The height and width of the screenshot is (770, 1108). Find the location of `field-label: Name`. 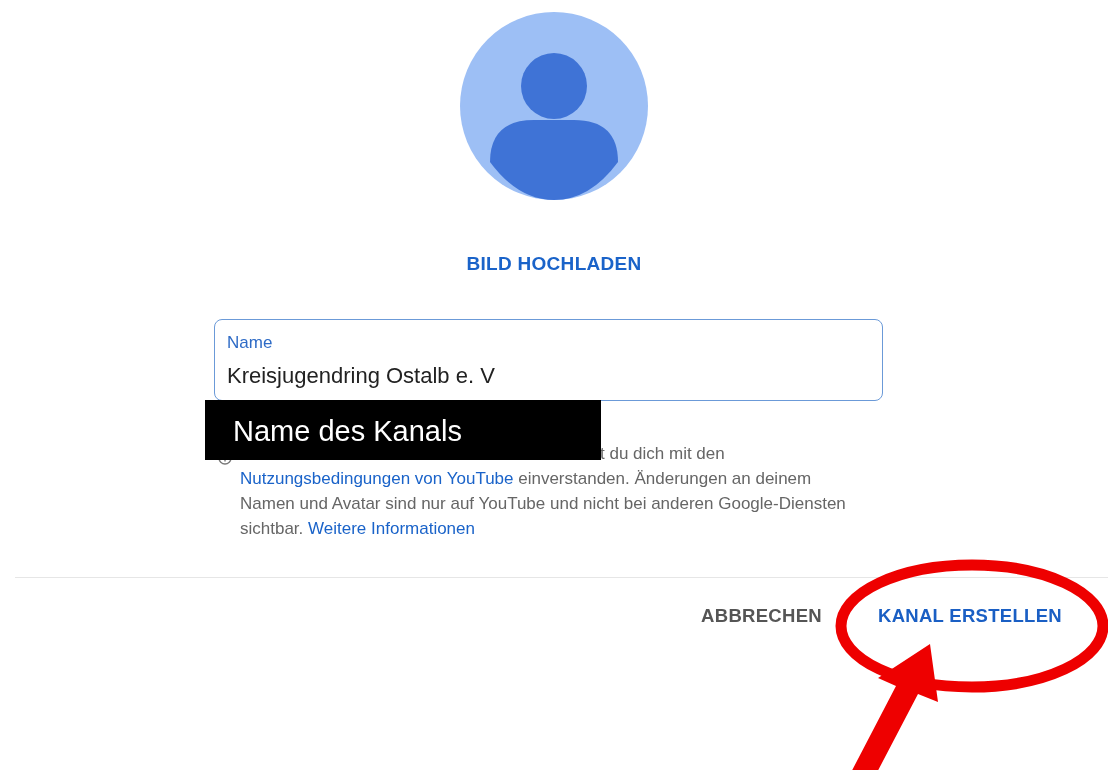

field-label: Name is located at coordinates (250, 342).